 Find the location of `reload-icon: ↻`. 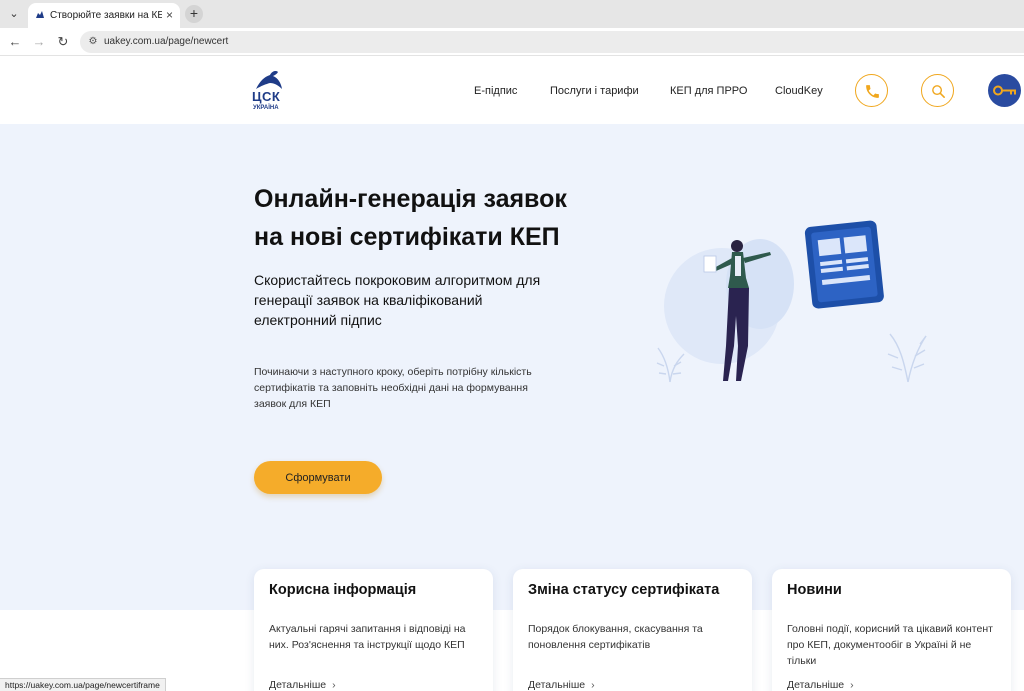

reload-icon: ↻ is located at coordinates (63, 42).